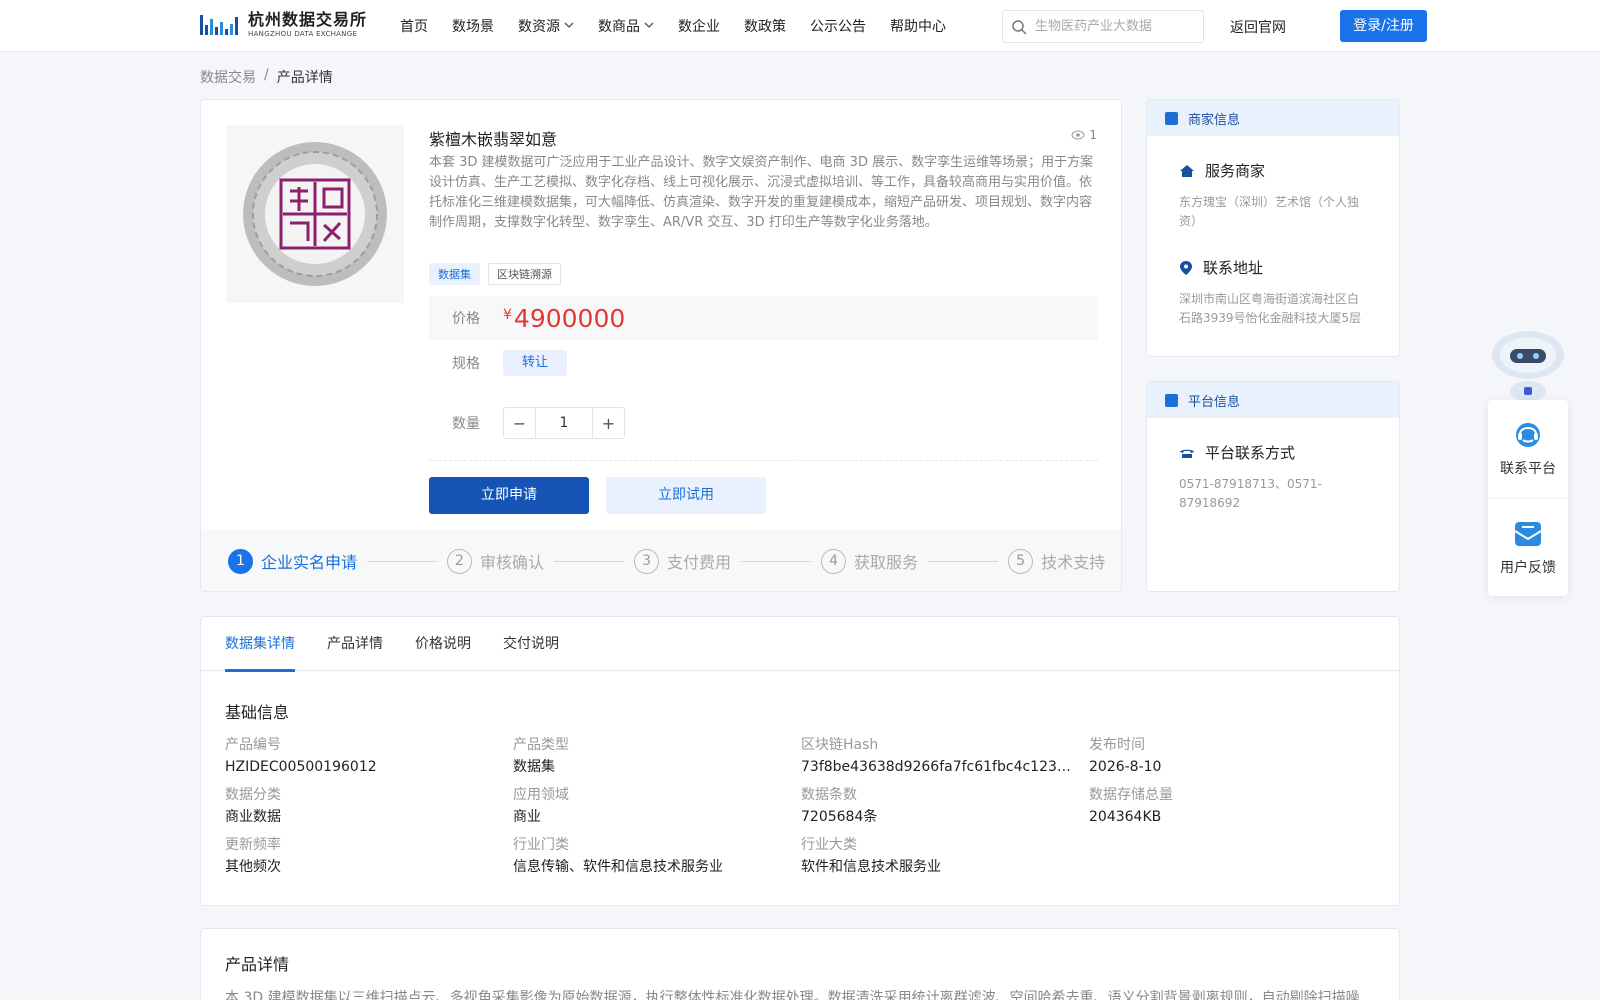  I want to click on info-field: 产品类型 数据集, so click(657, 756).